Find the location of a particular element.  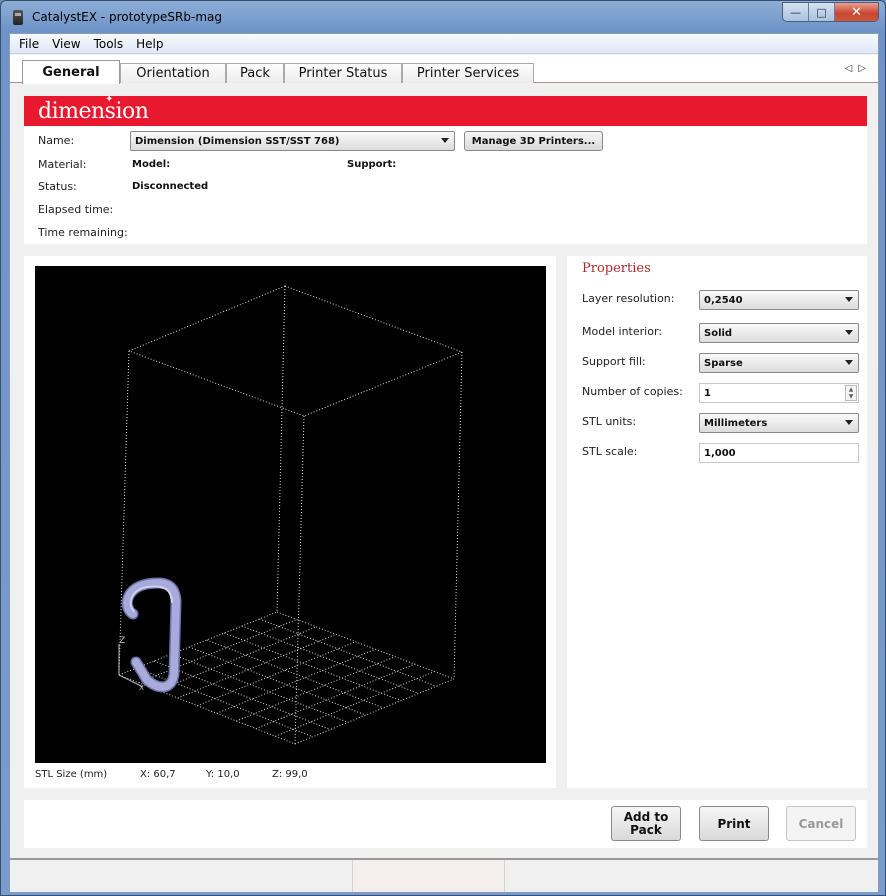

stl-scale-label: STL scale: is located at coordinates (610, 451).